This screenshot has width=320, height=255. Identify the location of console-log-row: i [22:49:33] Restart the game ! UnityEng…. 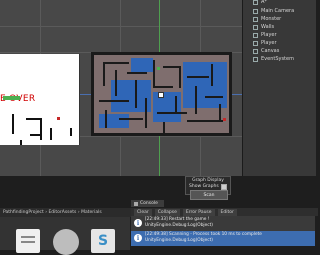
(223, 223).